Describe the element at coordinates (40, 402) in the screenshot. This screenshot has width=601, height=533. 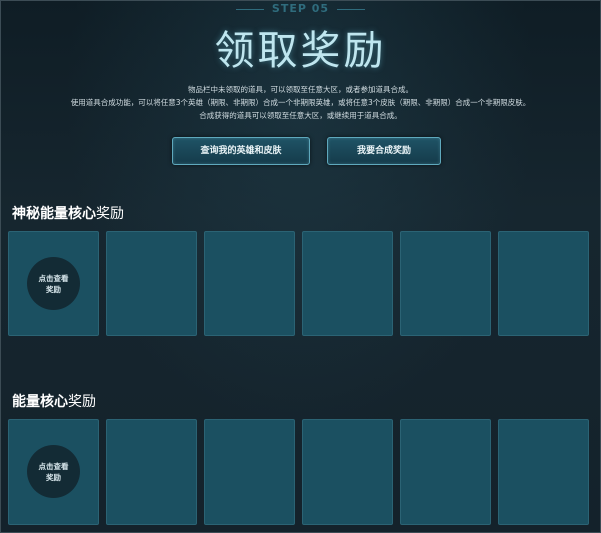
I see `section-title-bold: 能量核心` at that location.